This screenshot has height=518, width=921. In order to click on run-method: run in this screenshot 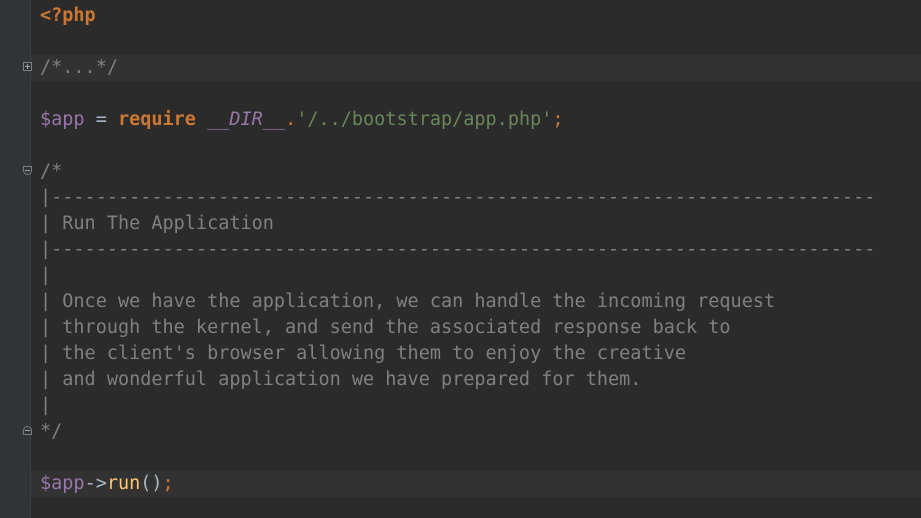, I will do `click(123, 483)`.